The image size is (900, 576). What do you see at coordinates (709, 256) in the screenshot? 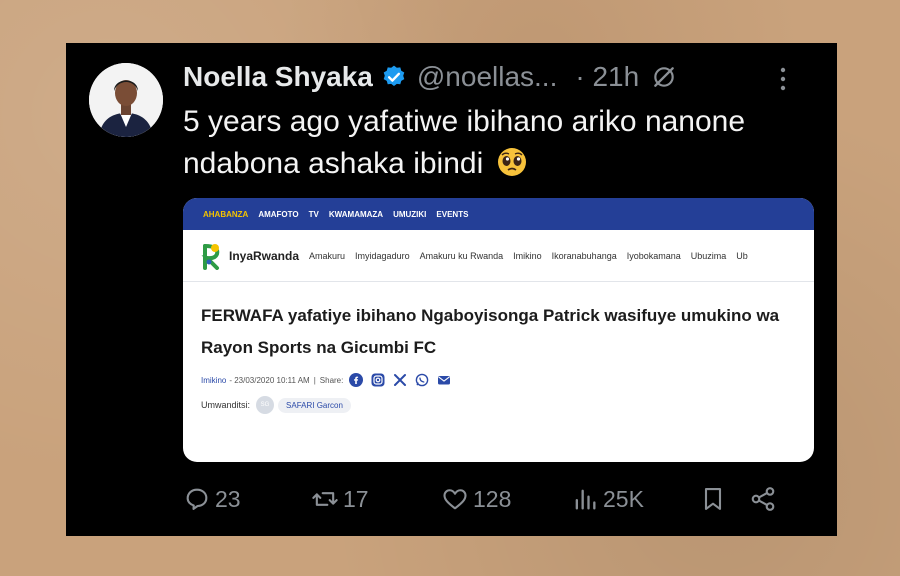
I see `menu-item-ubuzima: Ubuzima` at bounding box center [709, 256].